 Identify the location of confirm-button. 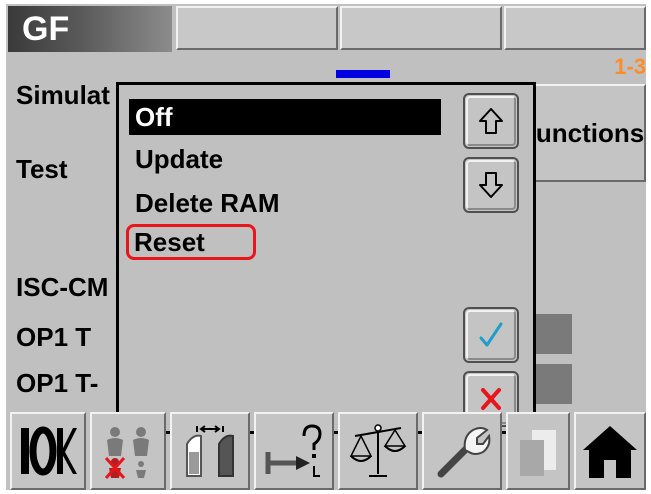
(491, 335).